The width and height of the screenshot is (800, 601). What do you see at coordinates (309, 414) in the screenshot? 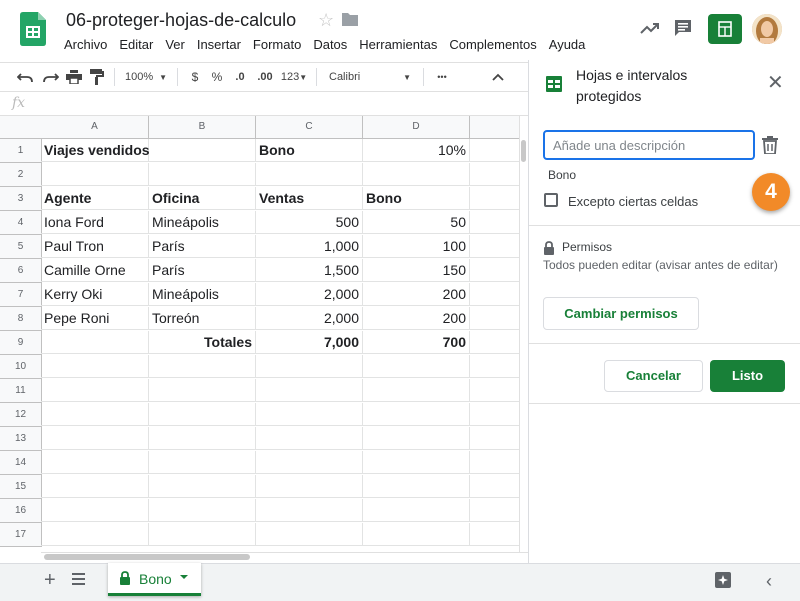
I see `cell-c12` at bounding box center [309, 414].